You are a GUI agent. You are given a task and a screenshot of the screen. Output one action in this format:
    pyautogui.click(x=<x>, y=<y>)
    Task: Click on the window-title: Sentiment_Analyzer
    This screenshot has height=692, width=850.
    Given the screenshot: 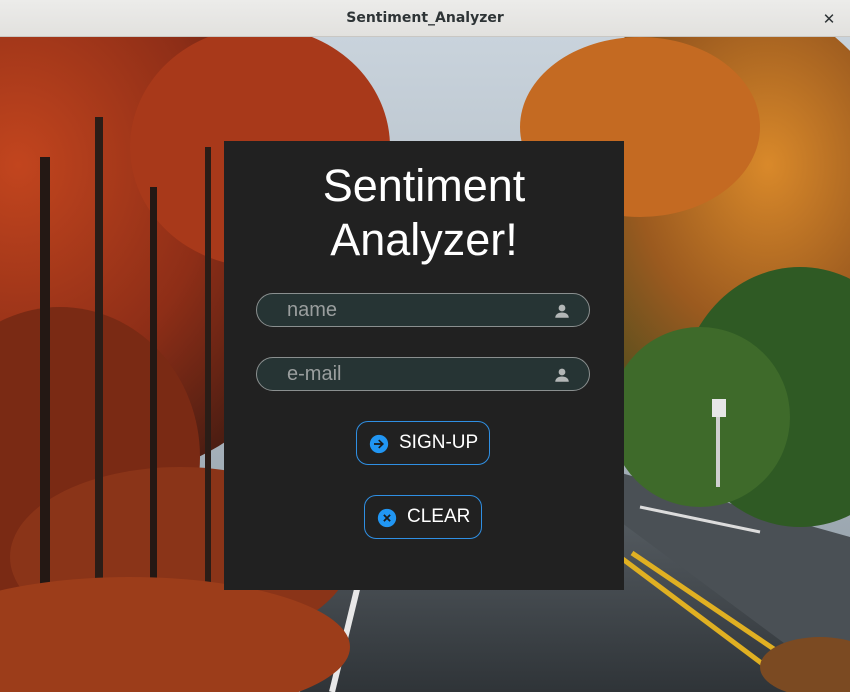 What is the action you would take?
    pyautogui.click(x=425, y=18)
    